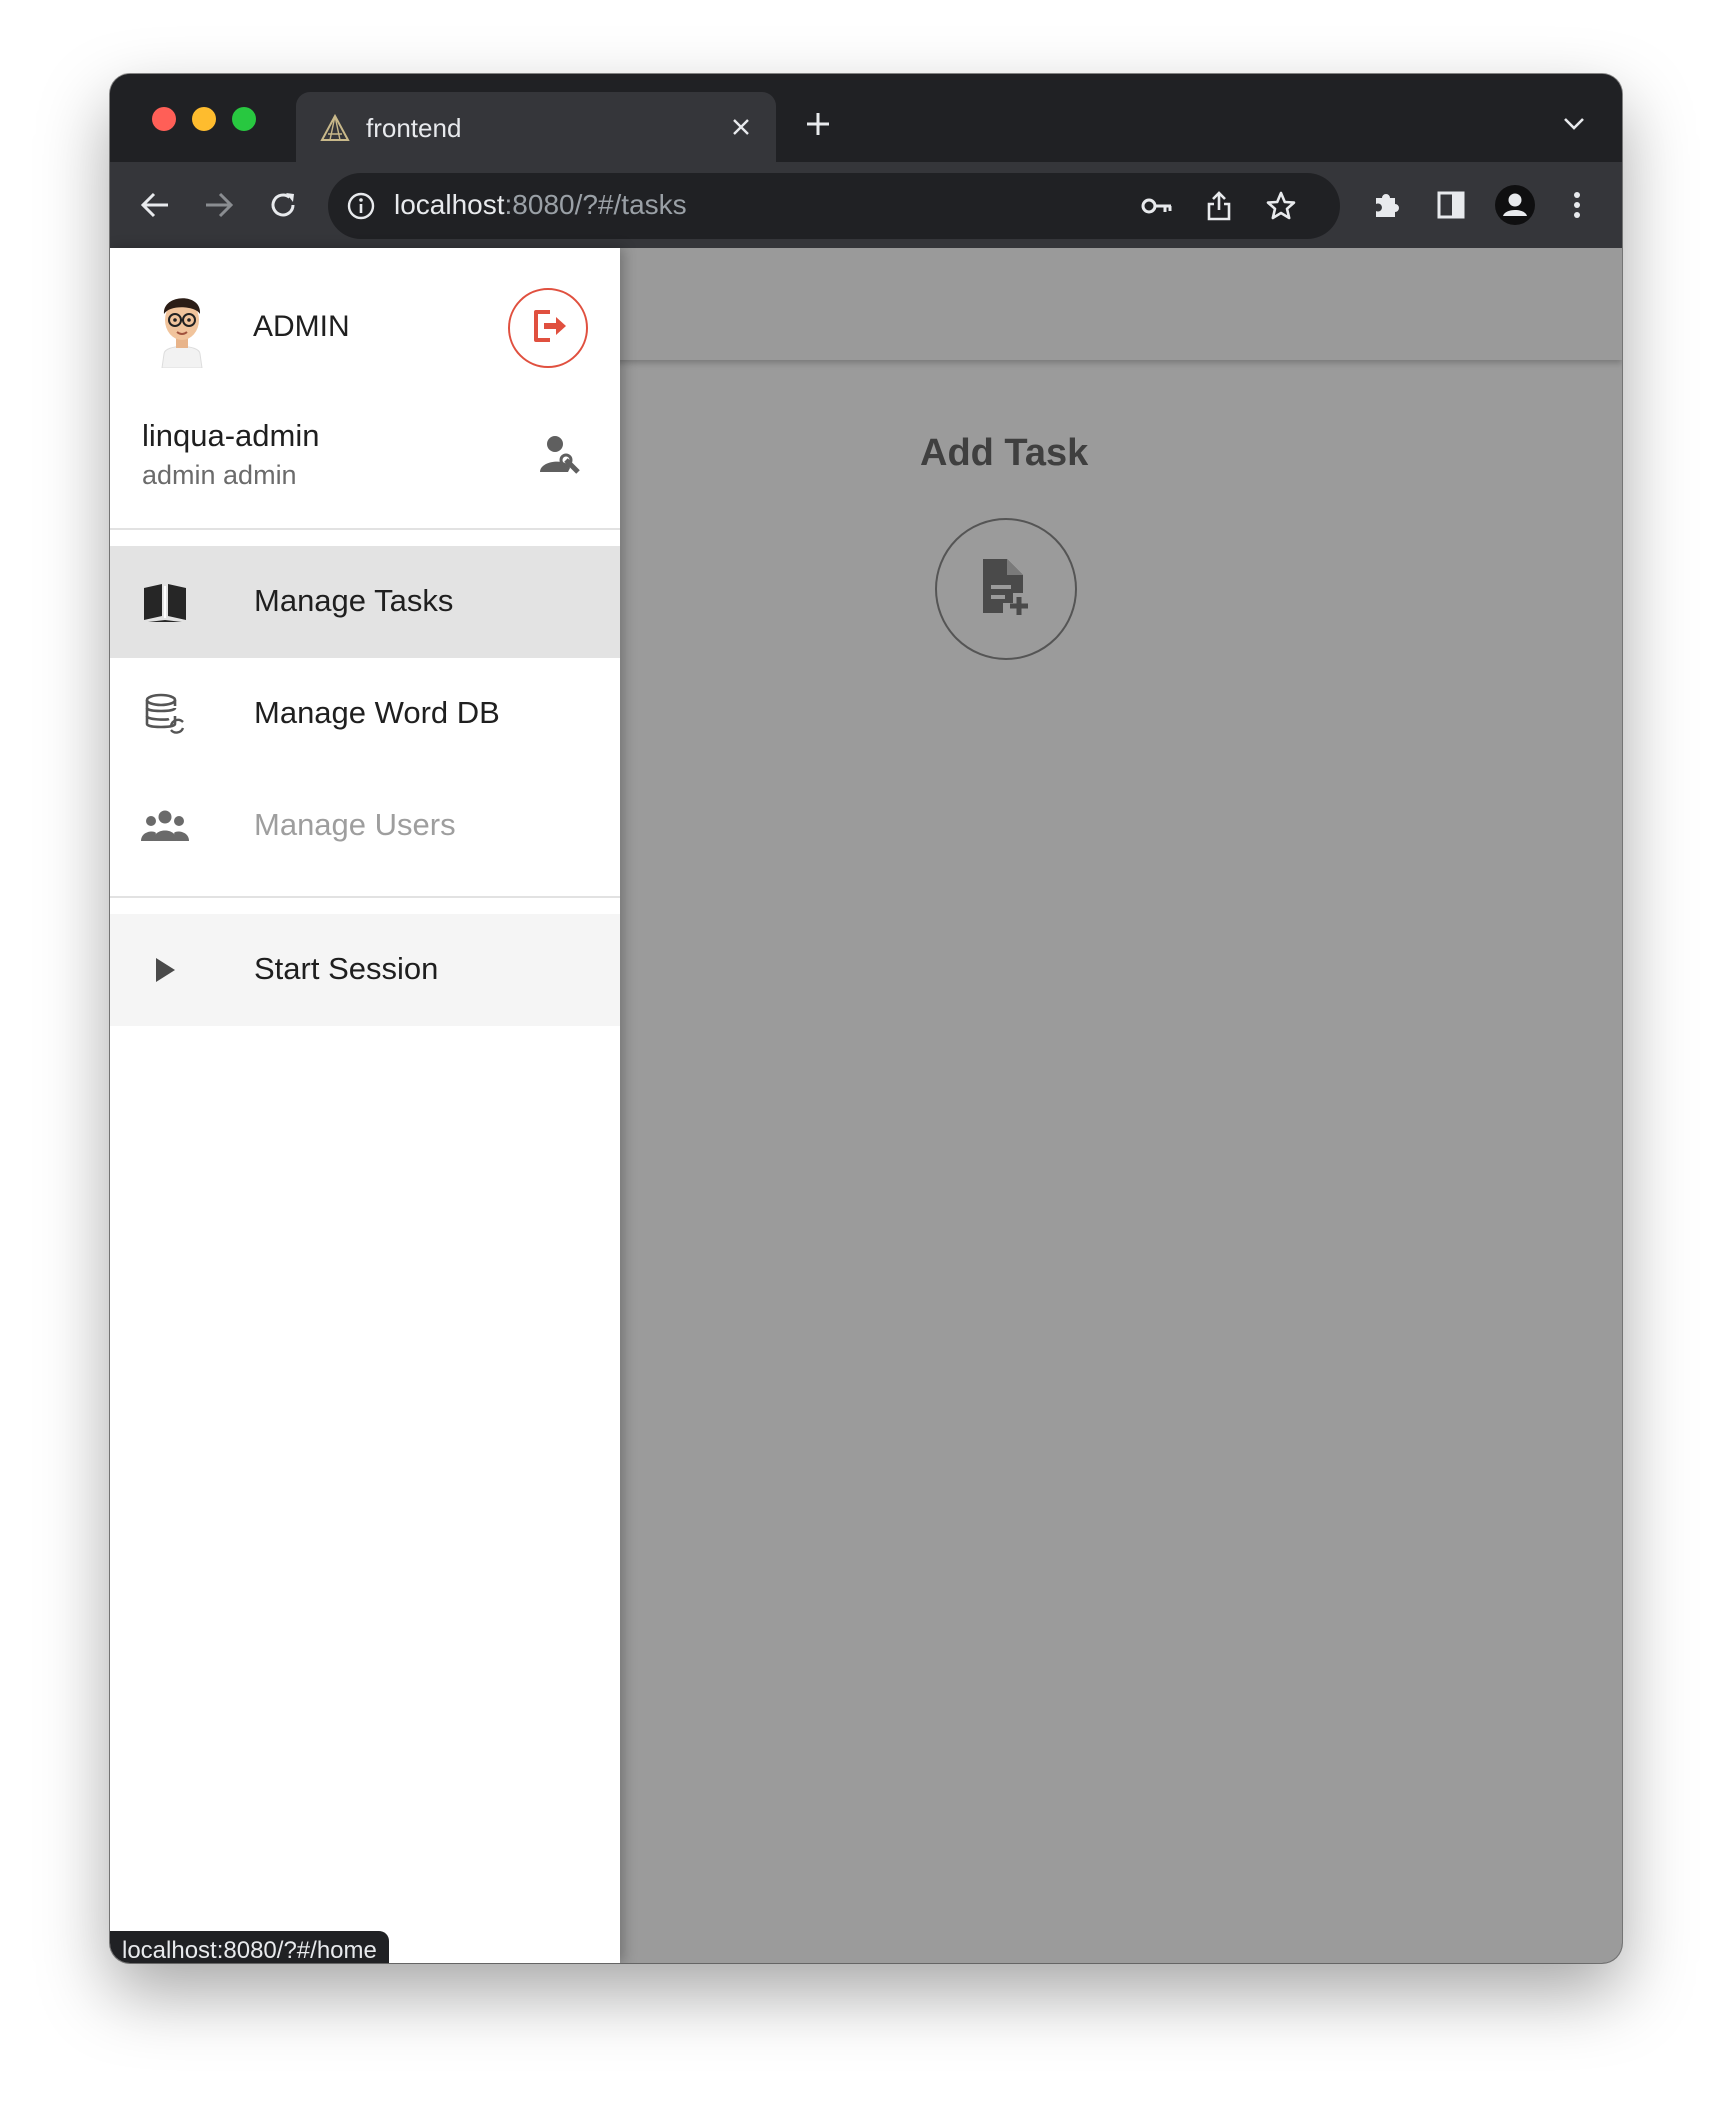  I want to click on info-icon, so click(361, 206).